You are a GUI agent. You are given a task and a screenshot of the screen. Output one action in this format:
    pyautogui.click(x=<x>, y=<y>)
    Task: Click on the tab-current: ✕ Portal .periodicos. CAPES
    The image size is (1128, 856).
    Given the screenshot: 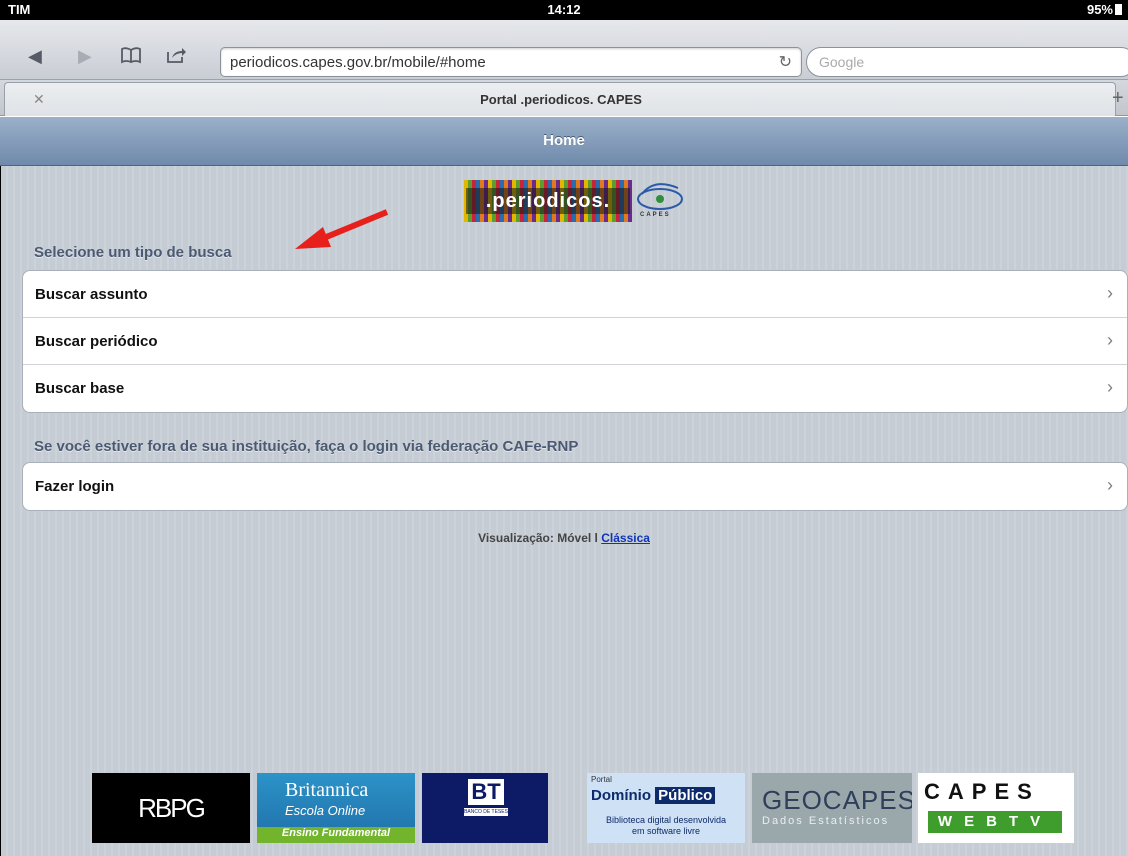 What is the action you would take?
    pyautogui.click(x=560, y=99)
    